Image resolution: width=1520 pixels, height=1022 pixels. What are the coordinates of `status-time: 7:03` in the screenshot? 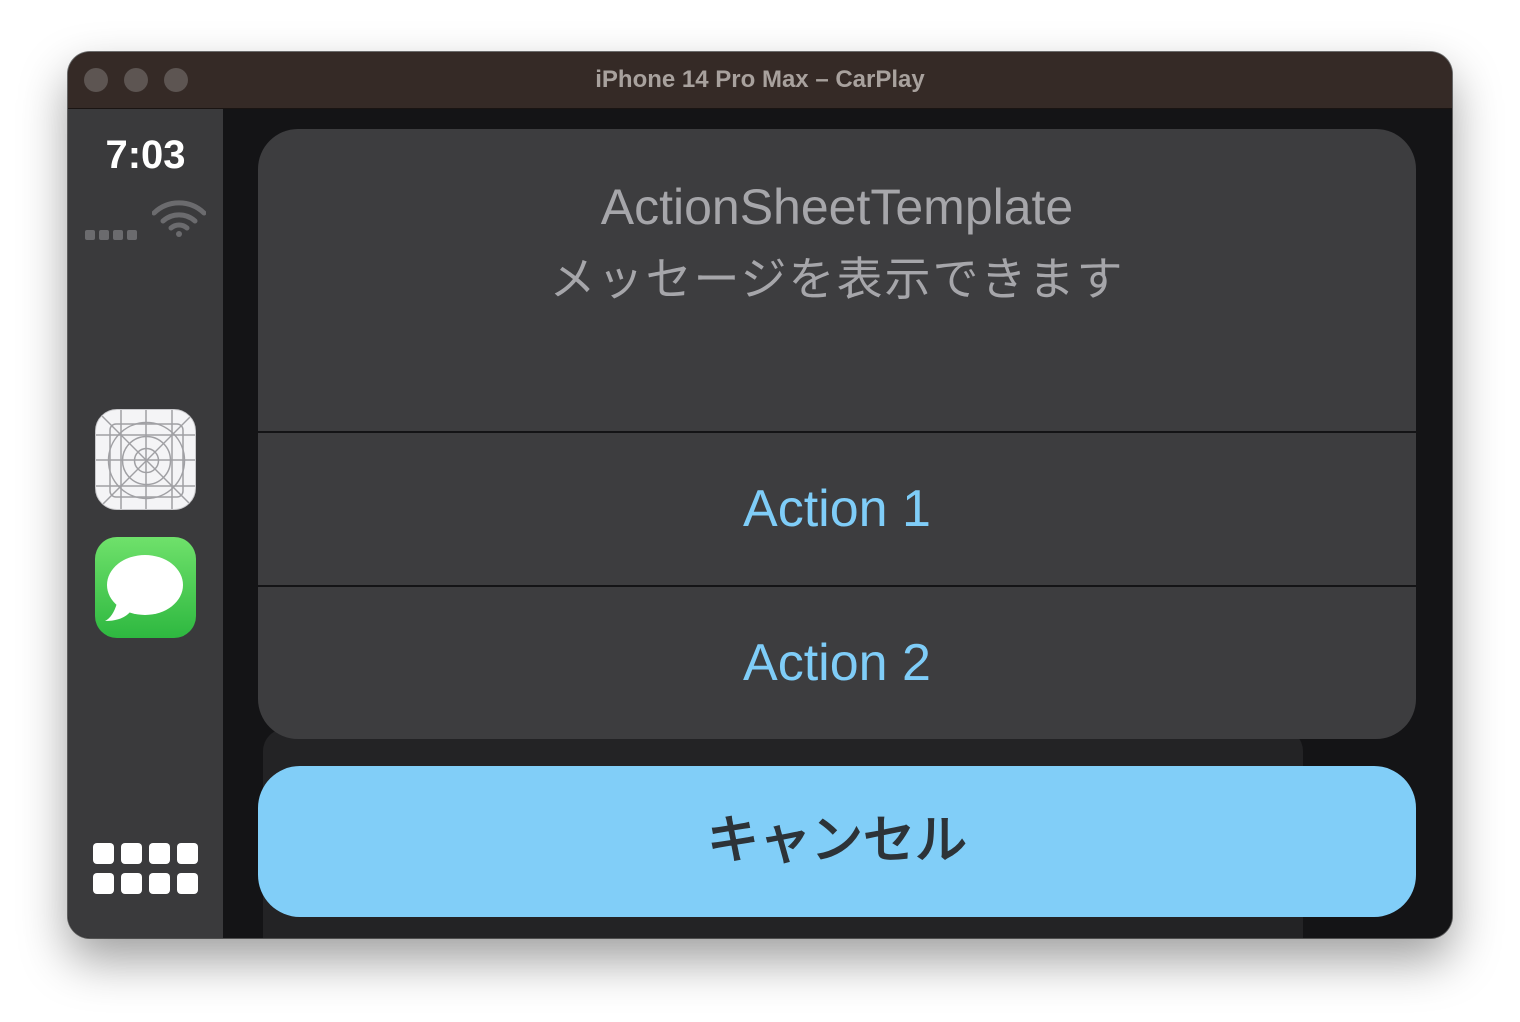 It's located at (145, 155).